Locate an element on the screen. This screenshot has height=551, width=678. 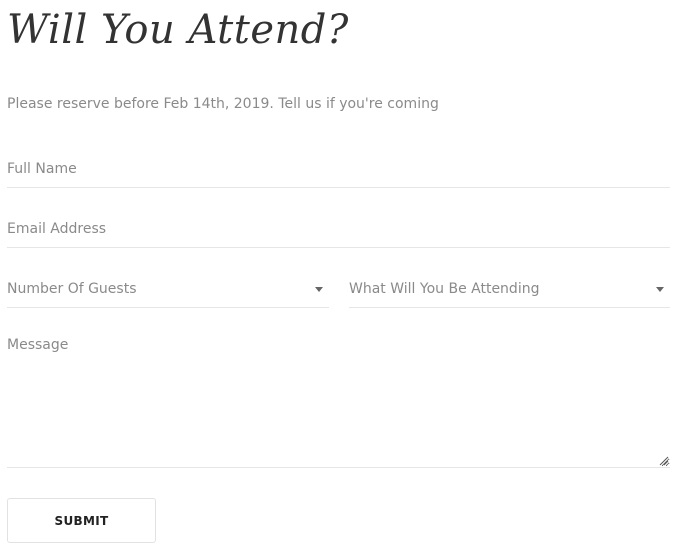
guests-select-value: Number Of Guests is located at coordinates (72, 289).